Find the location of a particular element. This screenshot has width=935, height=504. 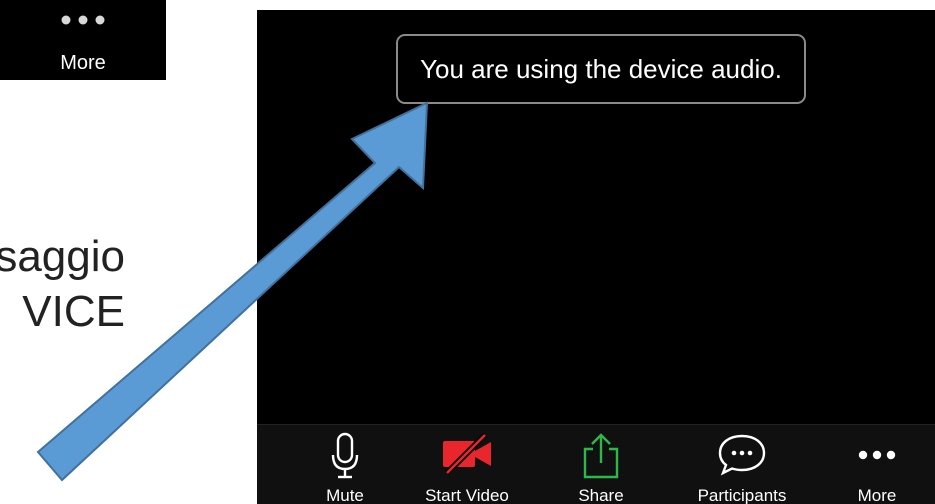

video-off-icon is located at coordinates (467, 454).